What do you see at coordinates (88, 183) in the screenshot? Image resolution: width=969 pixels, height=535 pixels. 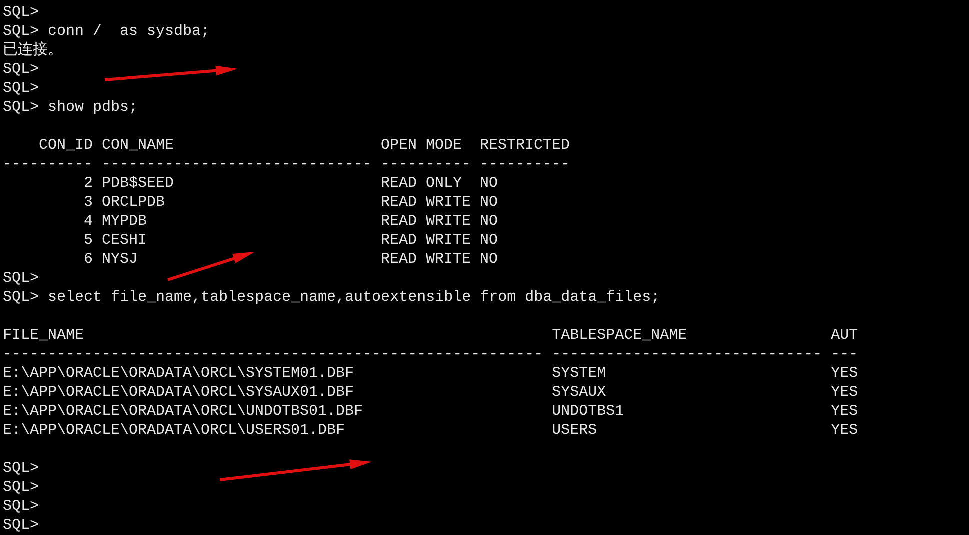 I see `table-cell: 2` at bounding box center [88, 183].